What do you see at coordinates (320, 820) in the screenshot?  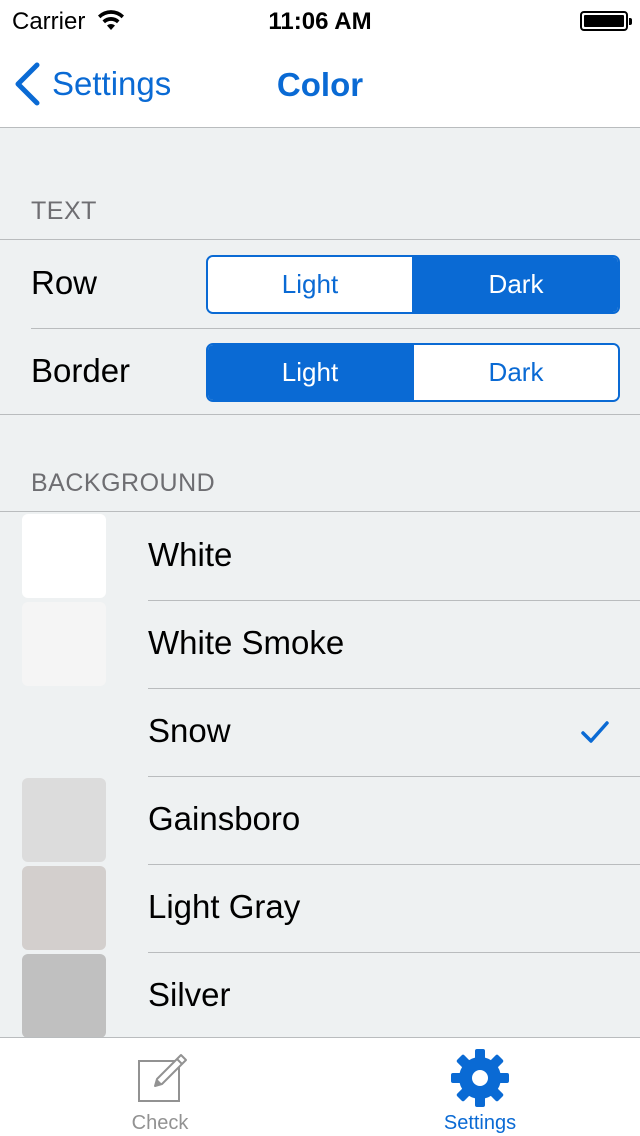 I see `color-row-gainsboro: Gainsboro` at bounding box center [320, 820].